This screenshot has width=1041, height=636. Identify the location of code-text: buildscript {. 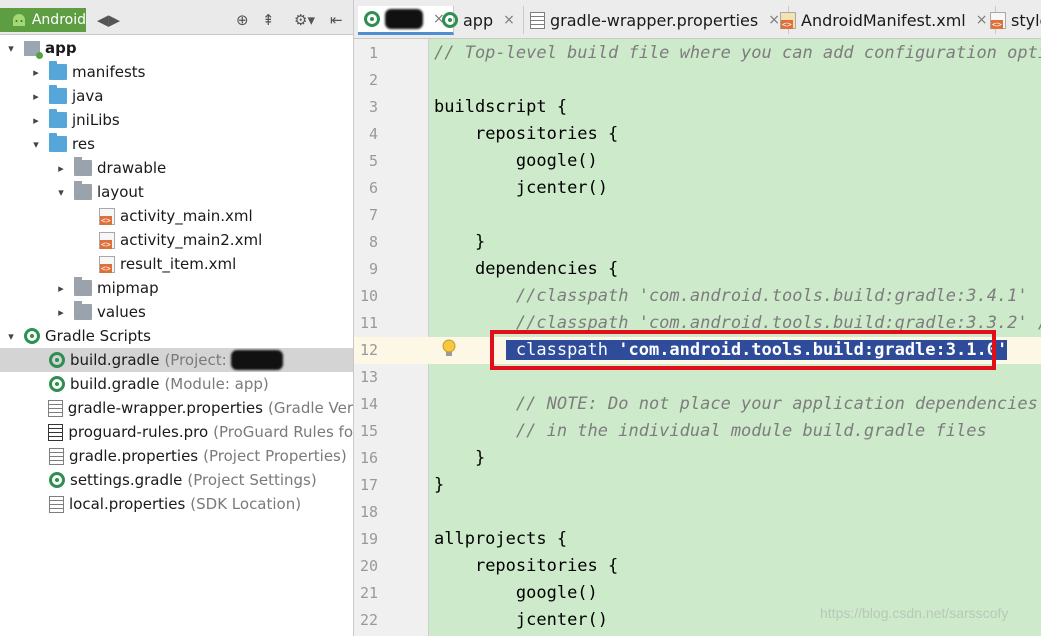
(501, 107).